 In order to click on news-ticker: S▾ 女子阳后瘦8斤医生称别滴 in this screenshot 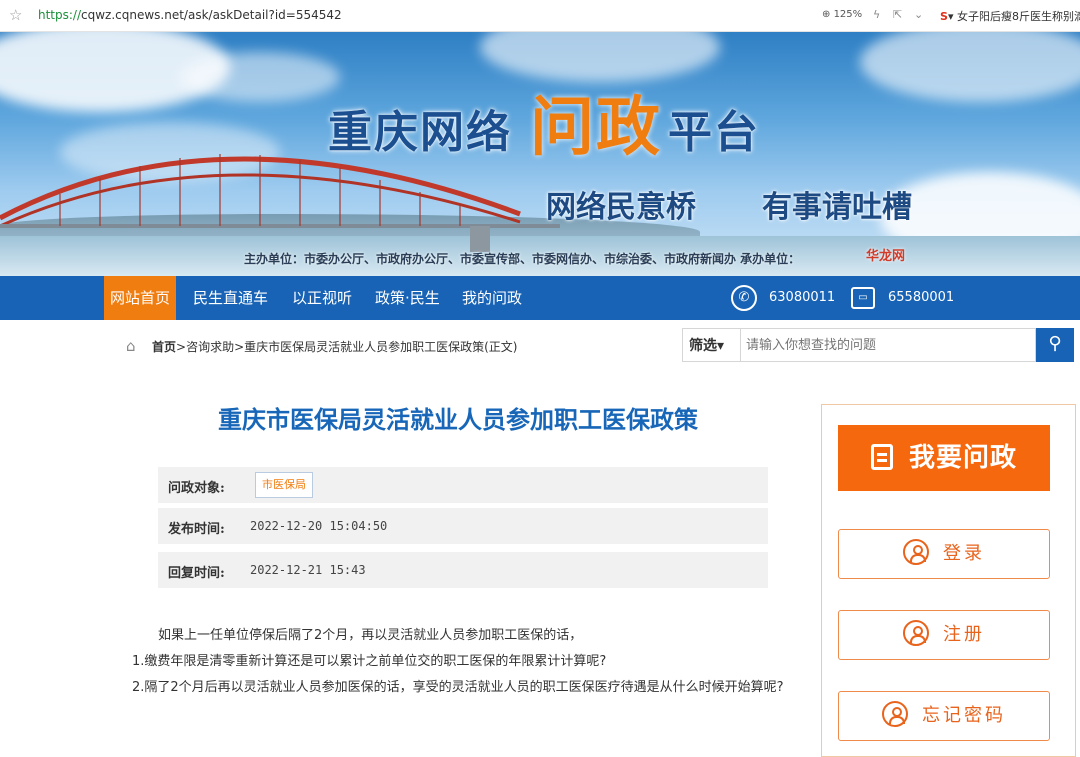, I will do `click(1010, 16)`.